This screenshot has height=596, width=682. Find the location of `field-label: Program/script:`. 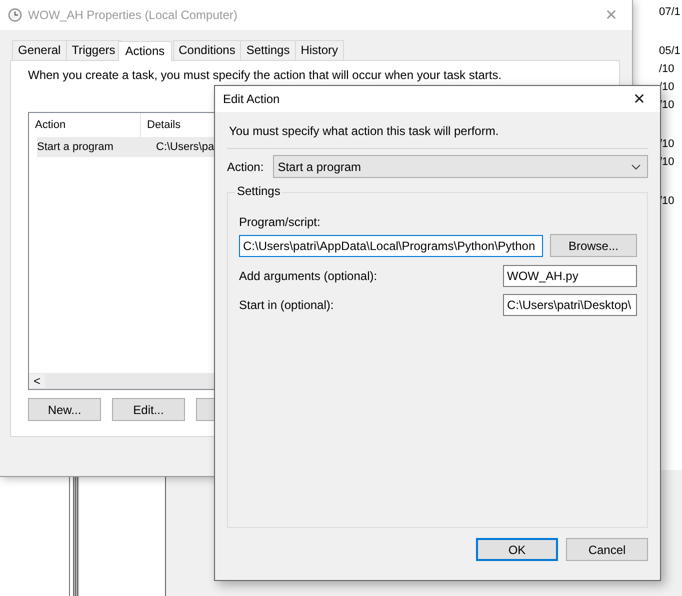

field-label: Program/script: is located at coordinates (280, 222).